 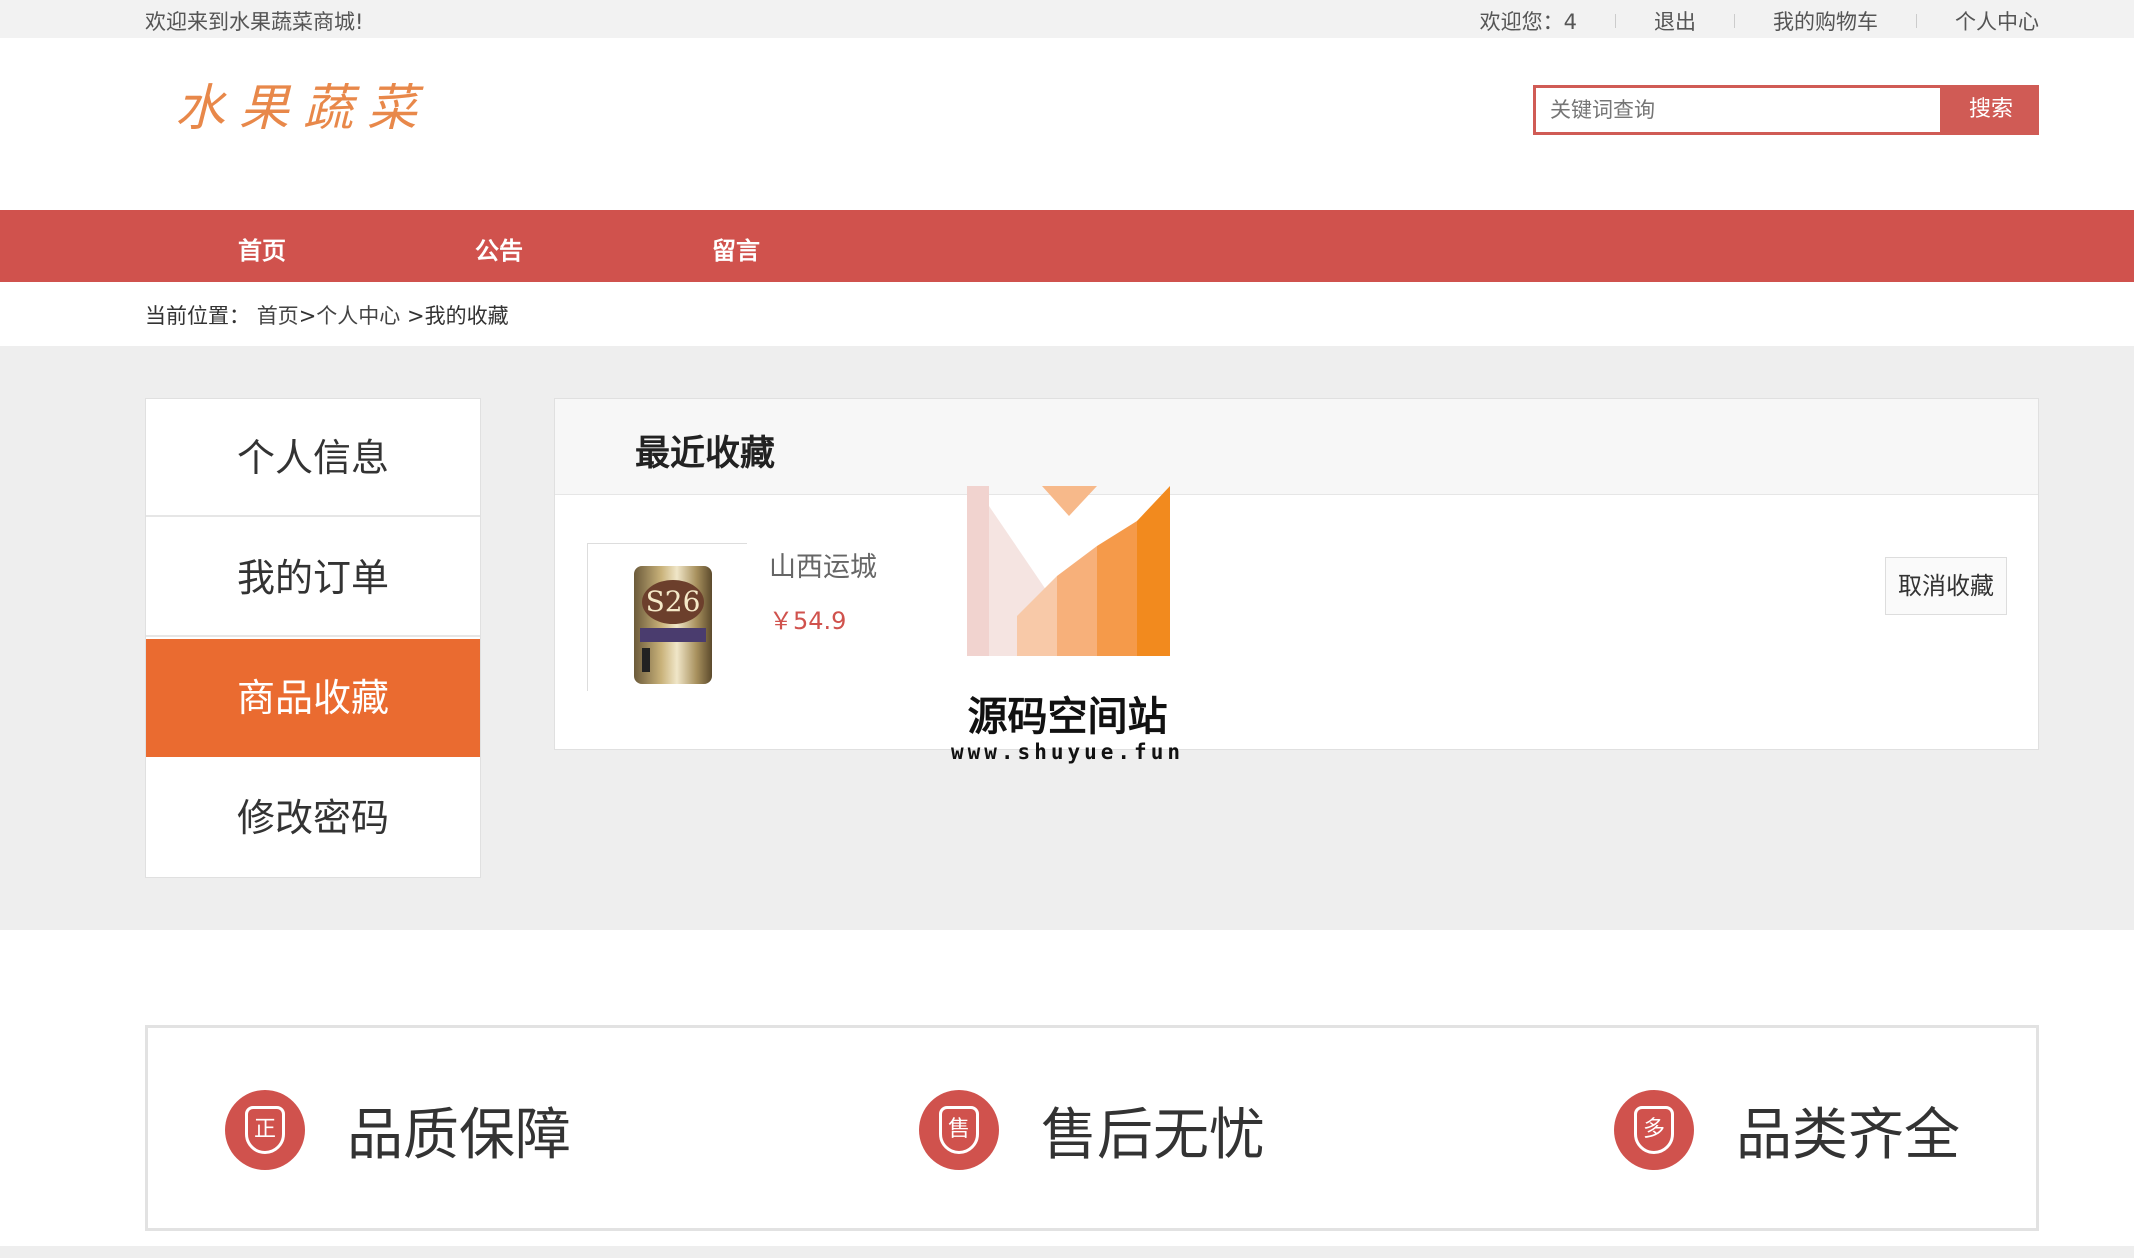 I want to click on top-bar: 欢迎来到水果蔬菜商城! 欢迎您：4 退出 我的购物车 个人中心, so click(x=1067, y=19).